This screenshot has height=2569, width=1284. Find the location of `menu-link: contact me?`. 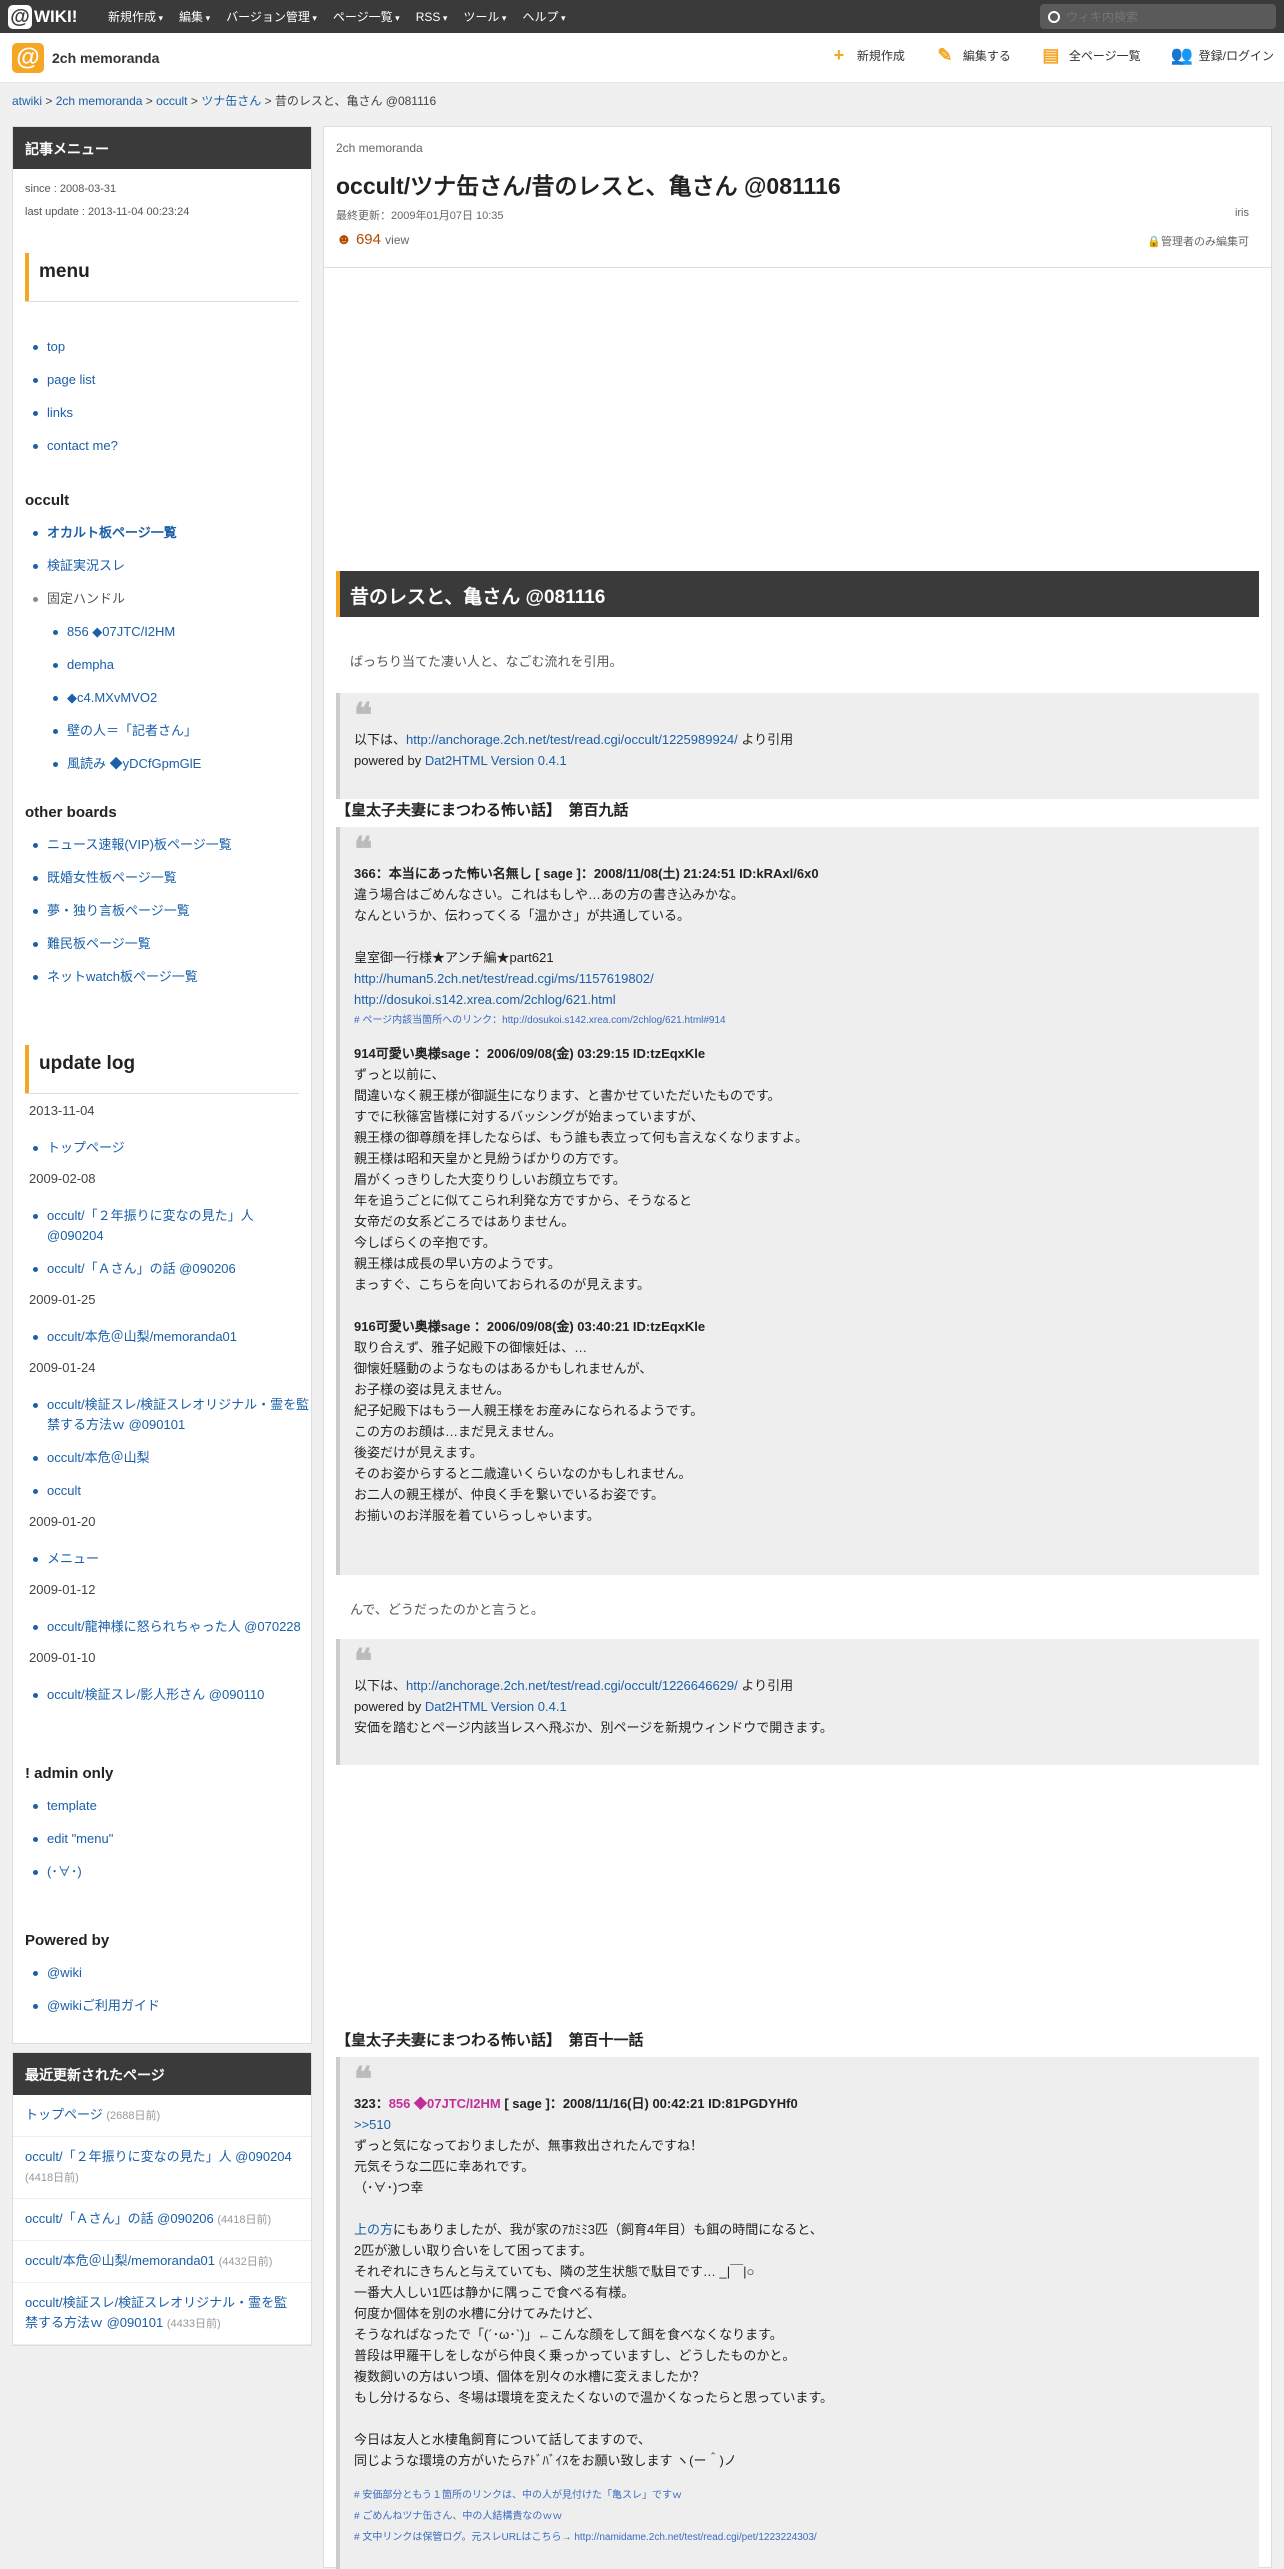

menu-link: contact me? is located at coordinates (82, 445).